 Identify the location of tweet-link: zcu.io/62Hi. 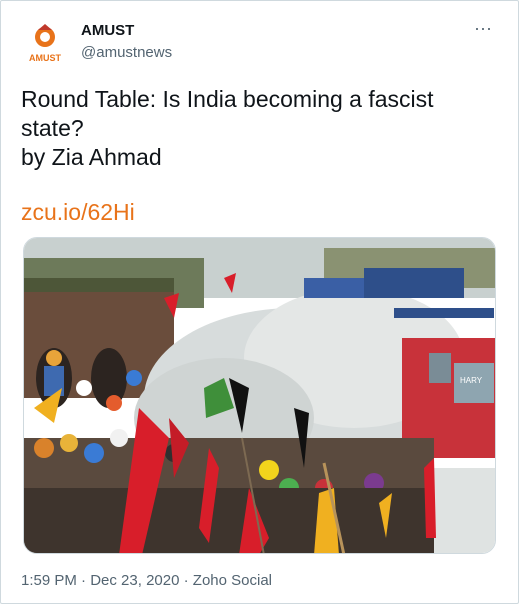
(78, 212).